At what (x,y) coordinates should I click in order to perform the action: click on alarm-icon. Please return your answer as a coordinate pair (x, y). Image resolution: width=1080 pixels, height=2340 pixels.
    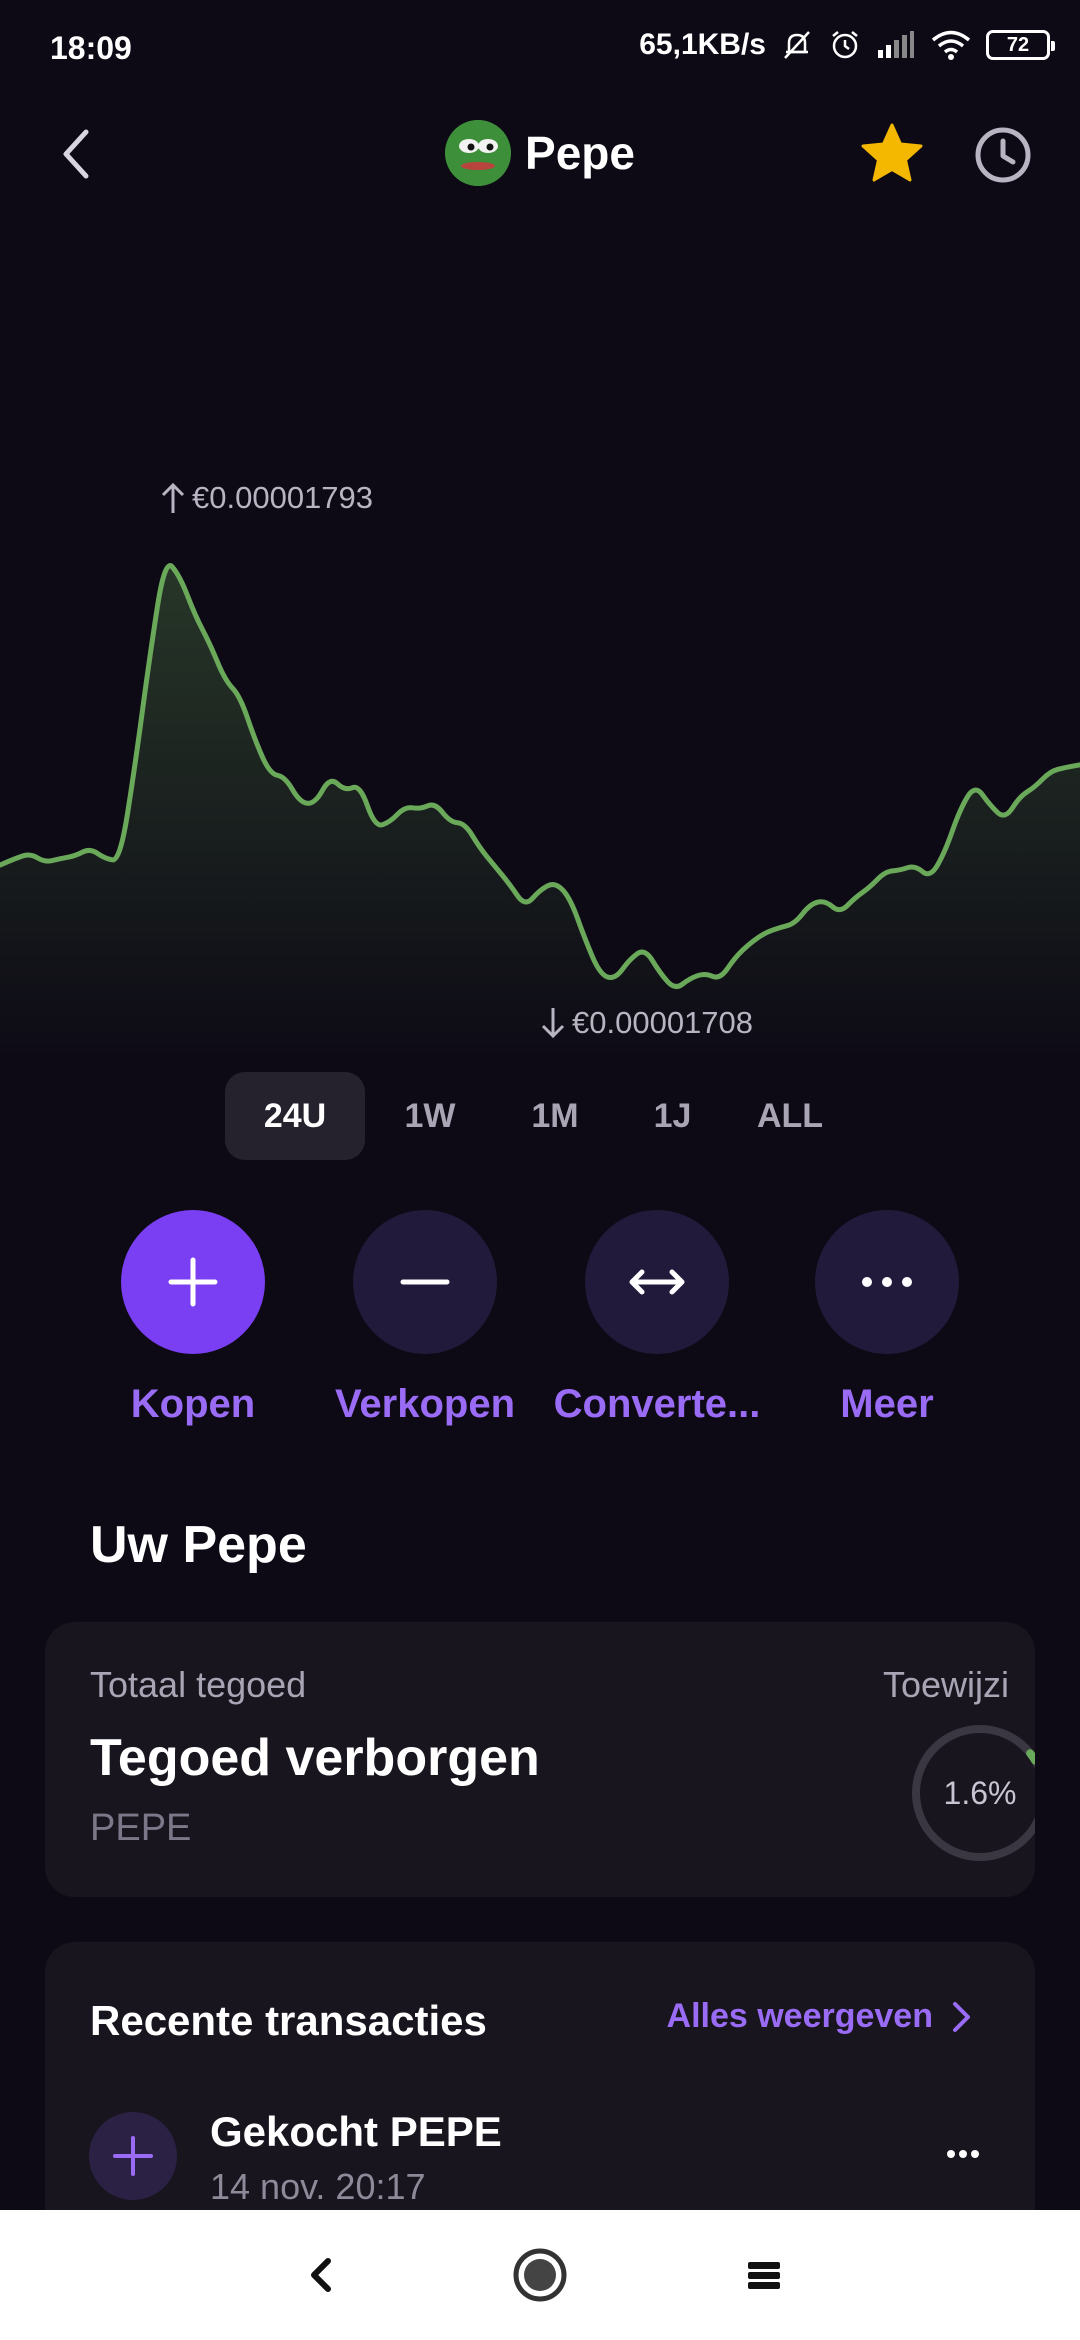
    Looking at the image, I should click on (845, 45).